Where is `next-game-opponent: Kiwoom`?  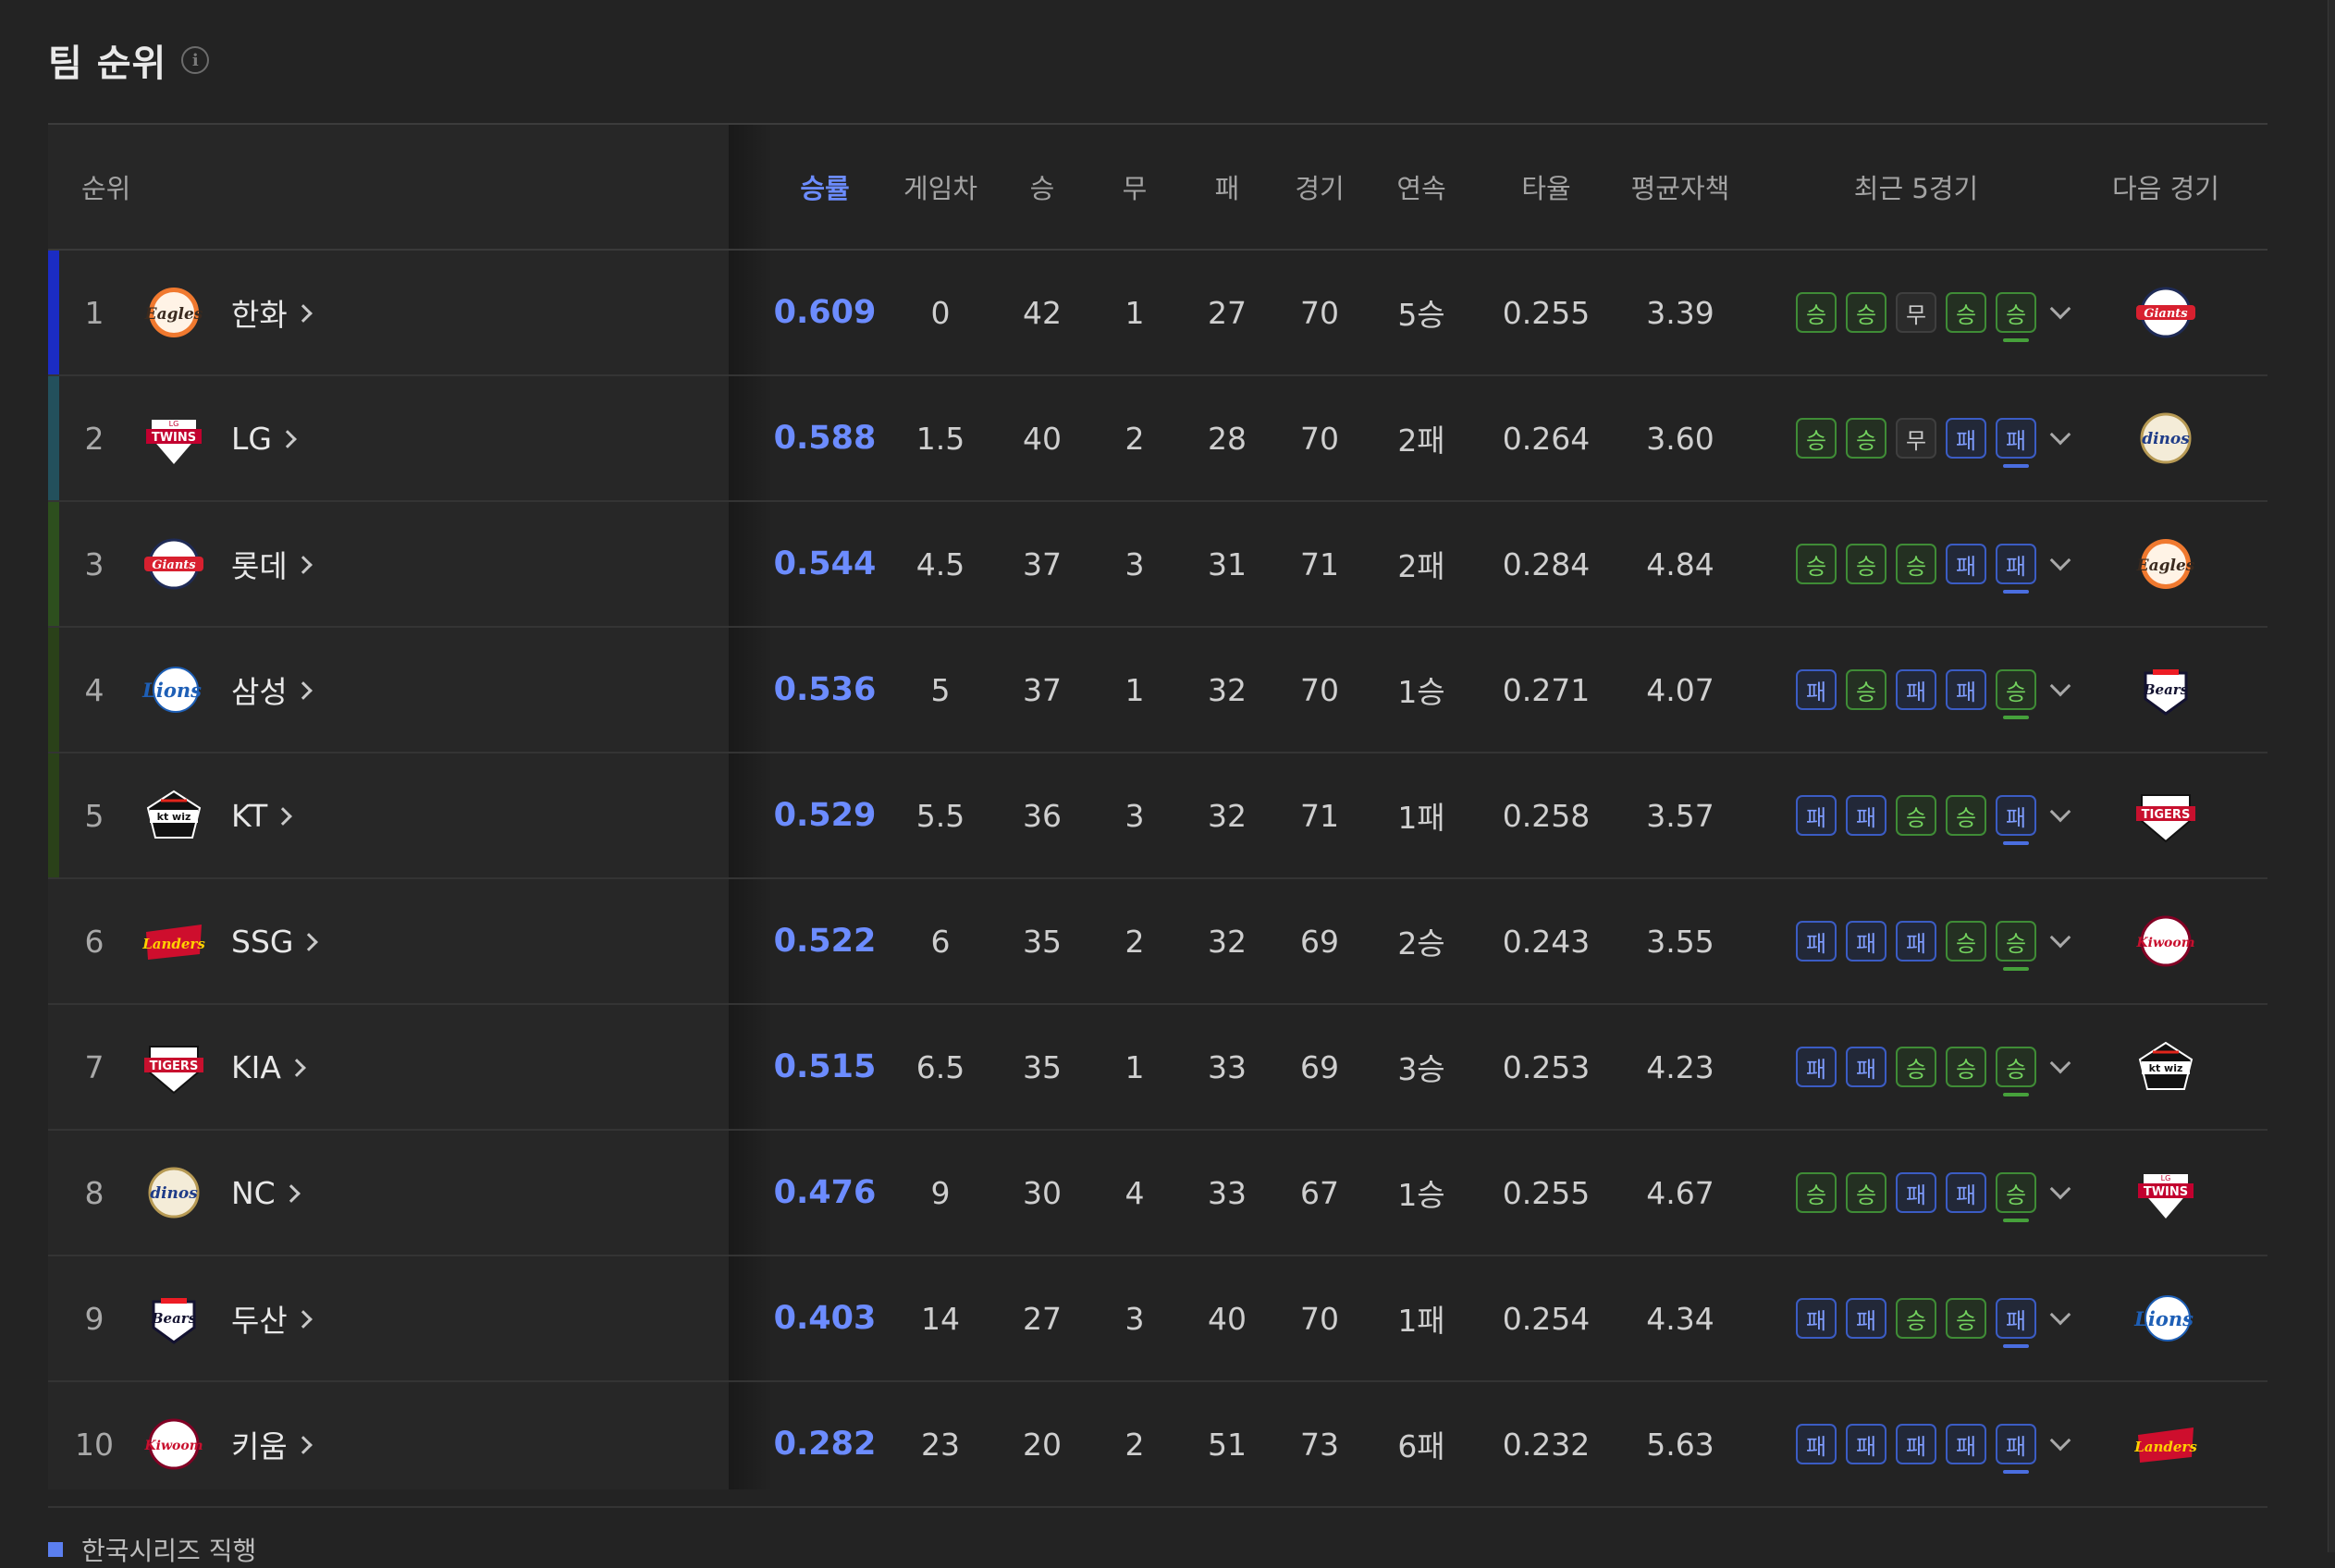
next-game-opponent: Kiwoom is located at coordinates (2166, 941).